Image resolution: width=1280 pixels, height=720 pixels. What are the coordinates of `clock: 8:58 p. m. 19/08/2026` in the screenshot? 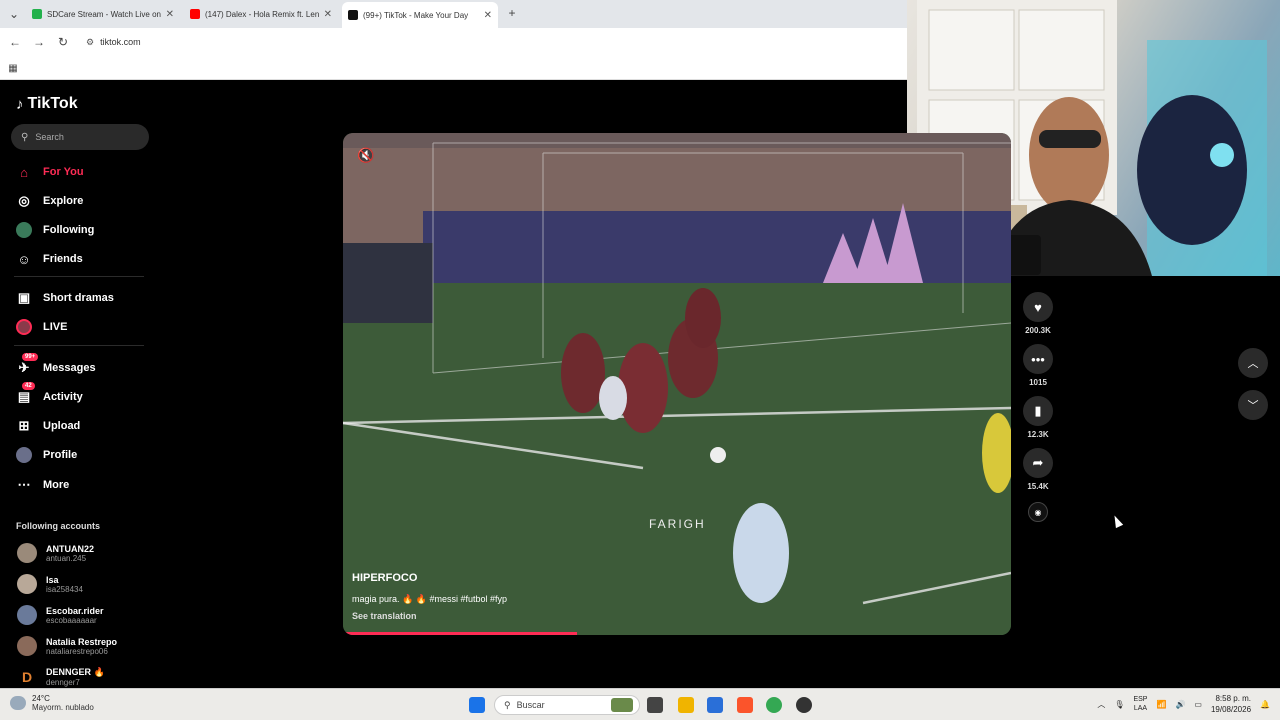 It's located at (1231, 704).